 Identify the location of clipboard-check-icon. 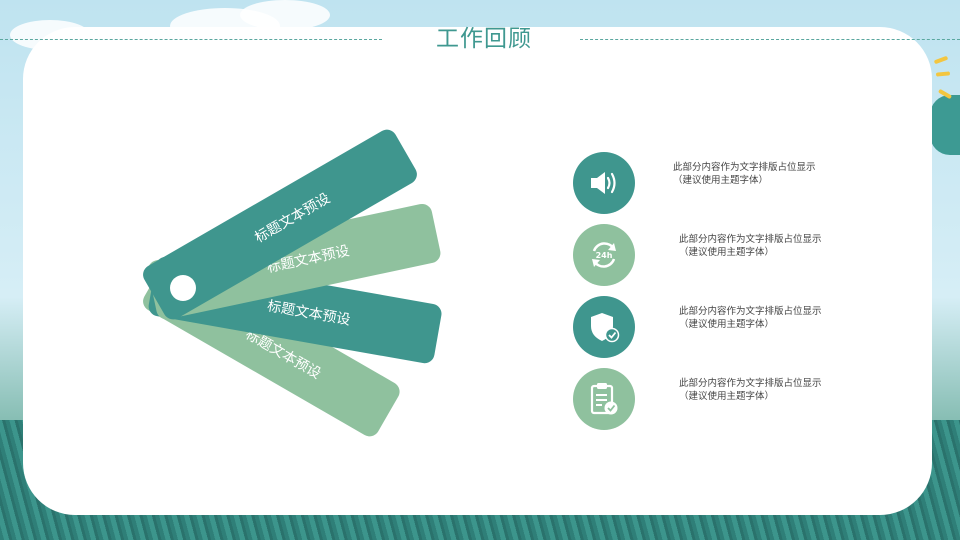
(604, 399).